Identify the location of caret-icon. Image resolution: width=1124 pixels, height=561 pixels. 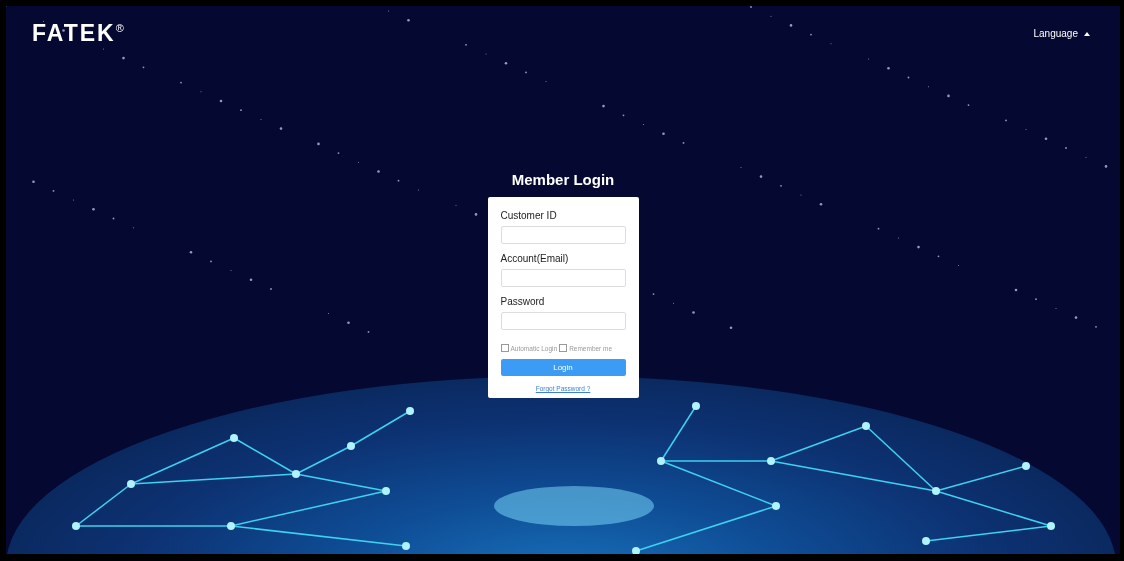
(1087, 33).